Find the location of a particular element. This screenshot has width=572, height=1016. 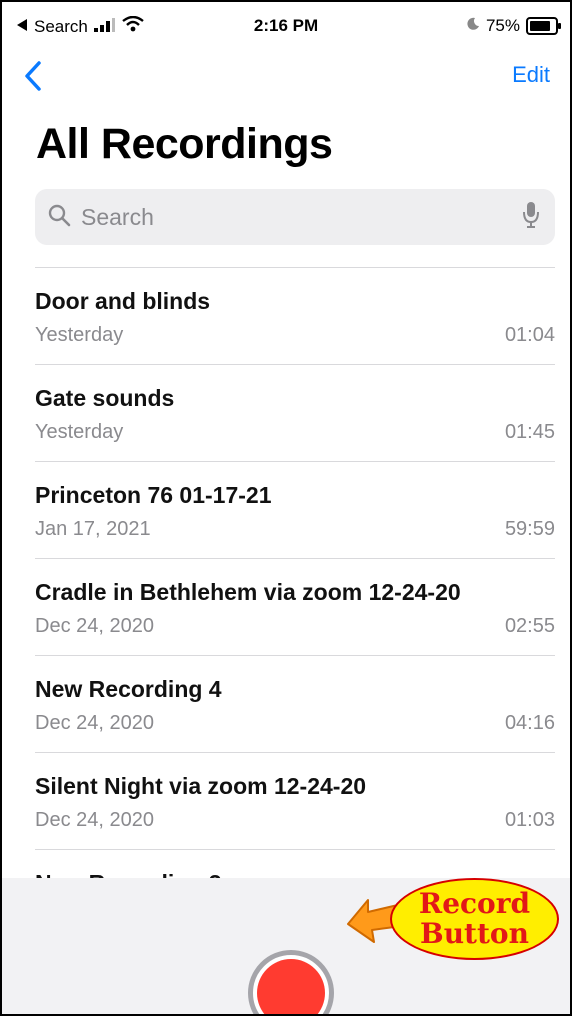

annotation-callout: Record Button is located at coordinates (474, 919).